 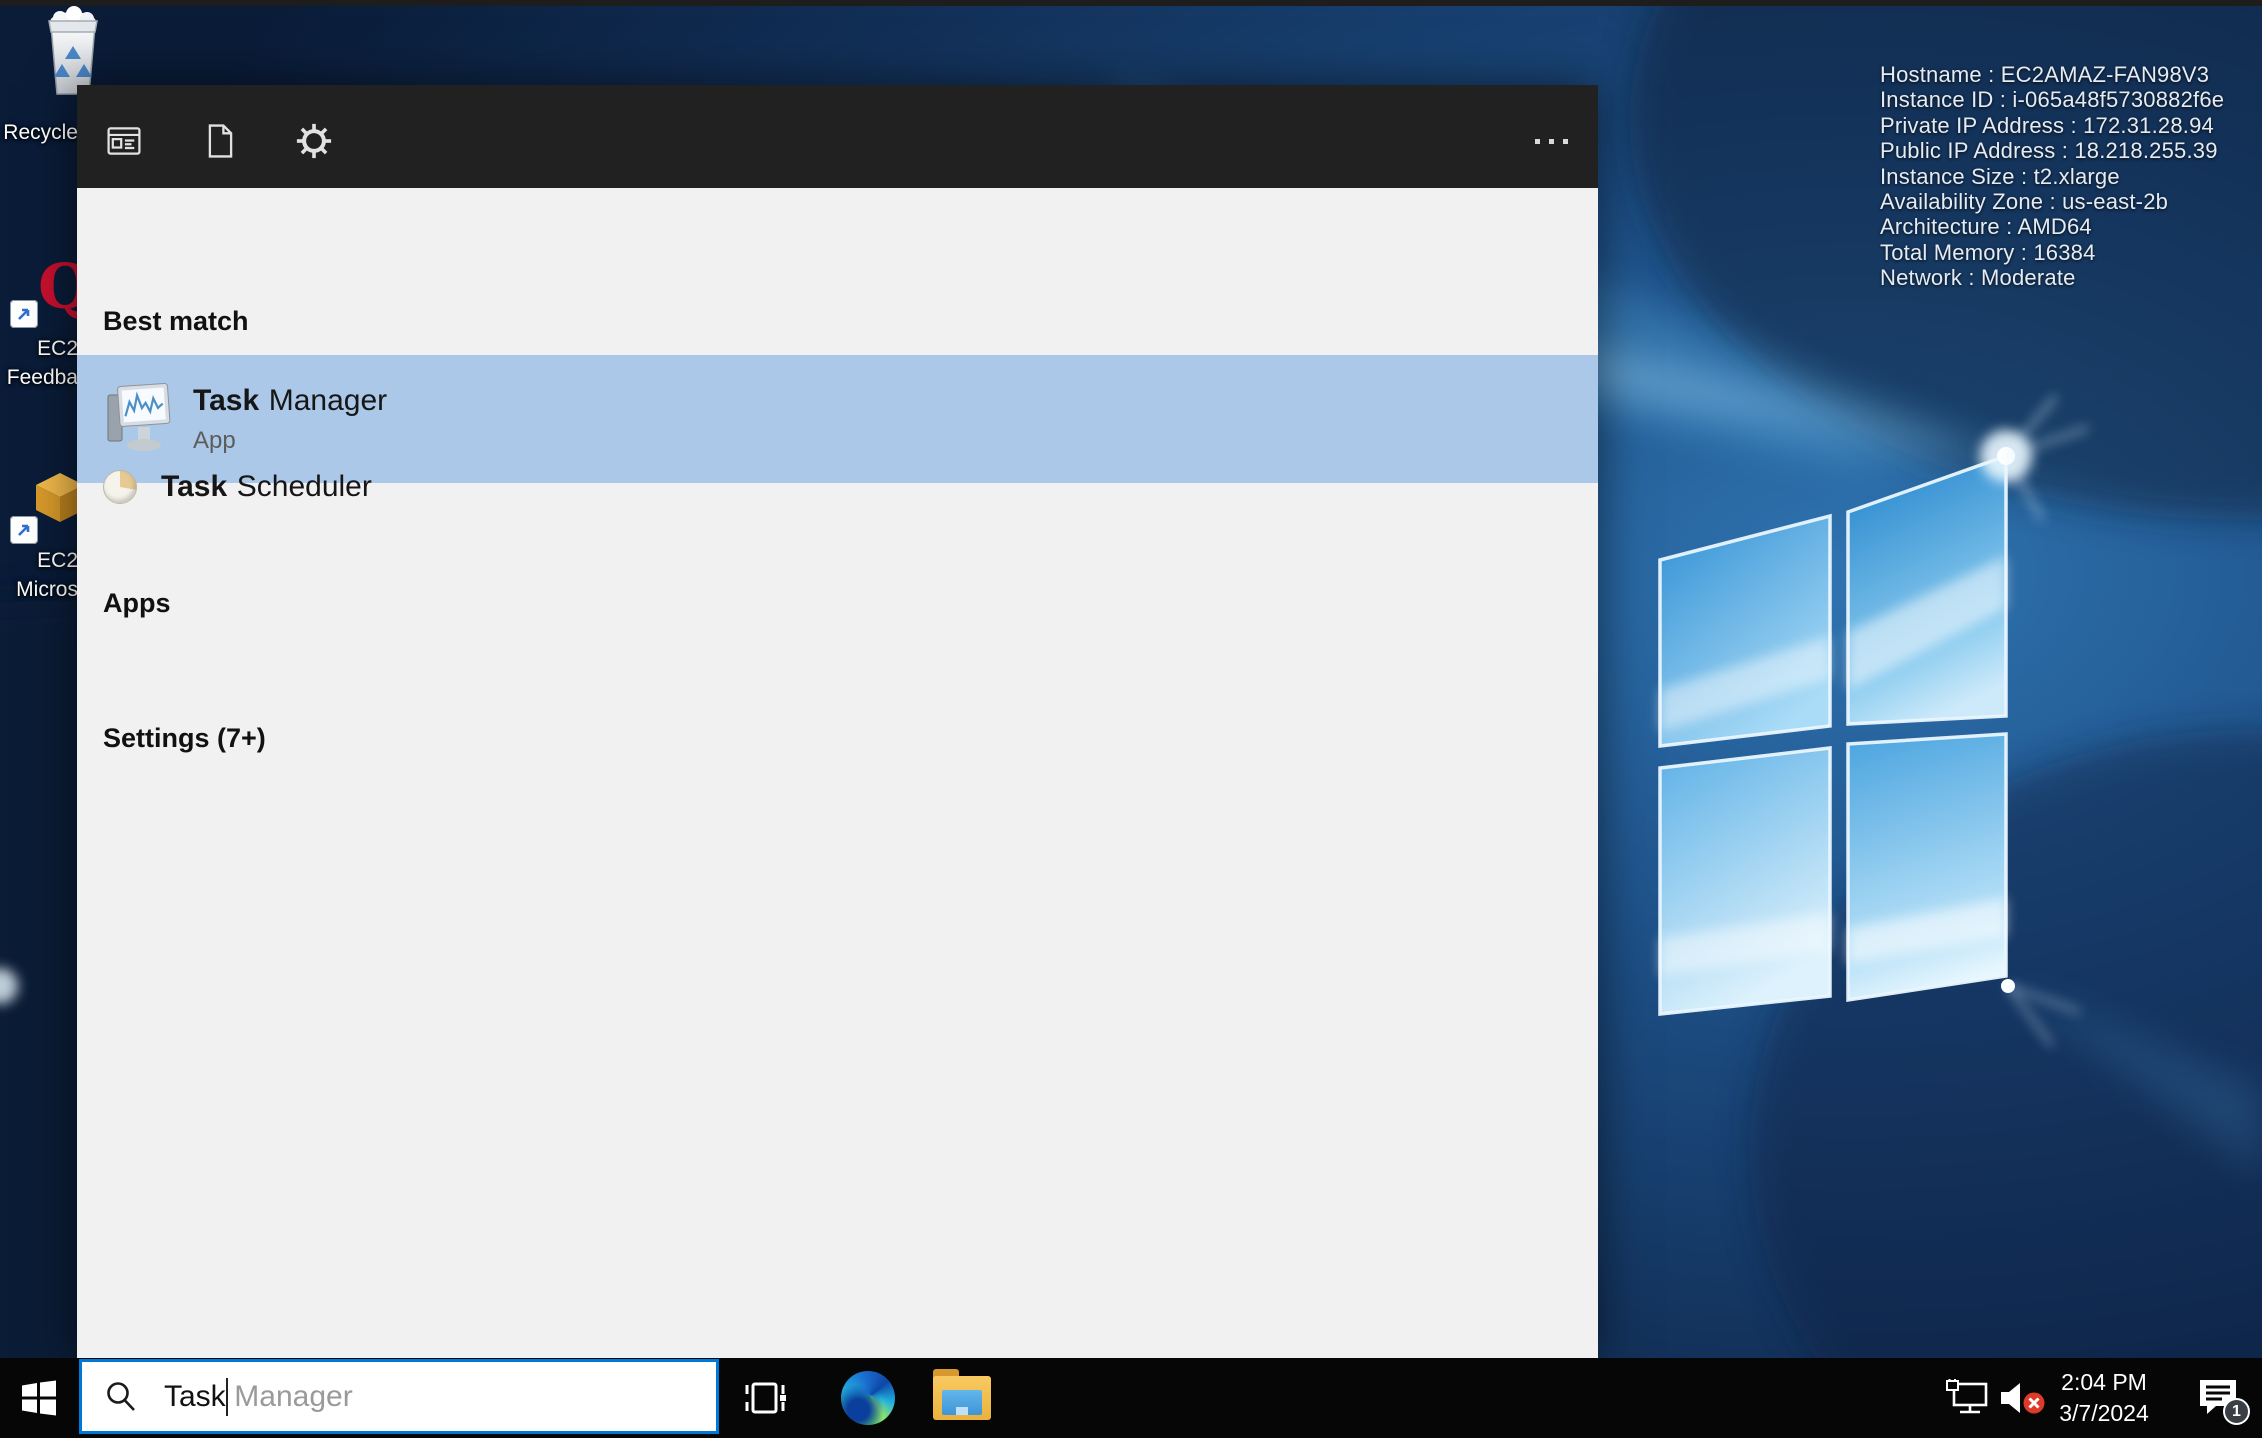 I want to click on ec2-feedback-label-line1: EC2, so click(x=57, y=348).